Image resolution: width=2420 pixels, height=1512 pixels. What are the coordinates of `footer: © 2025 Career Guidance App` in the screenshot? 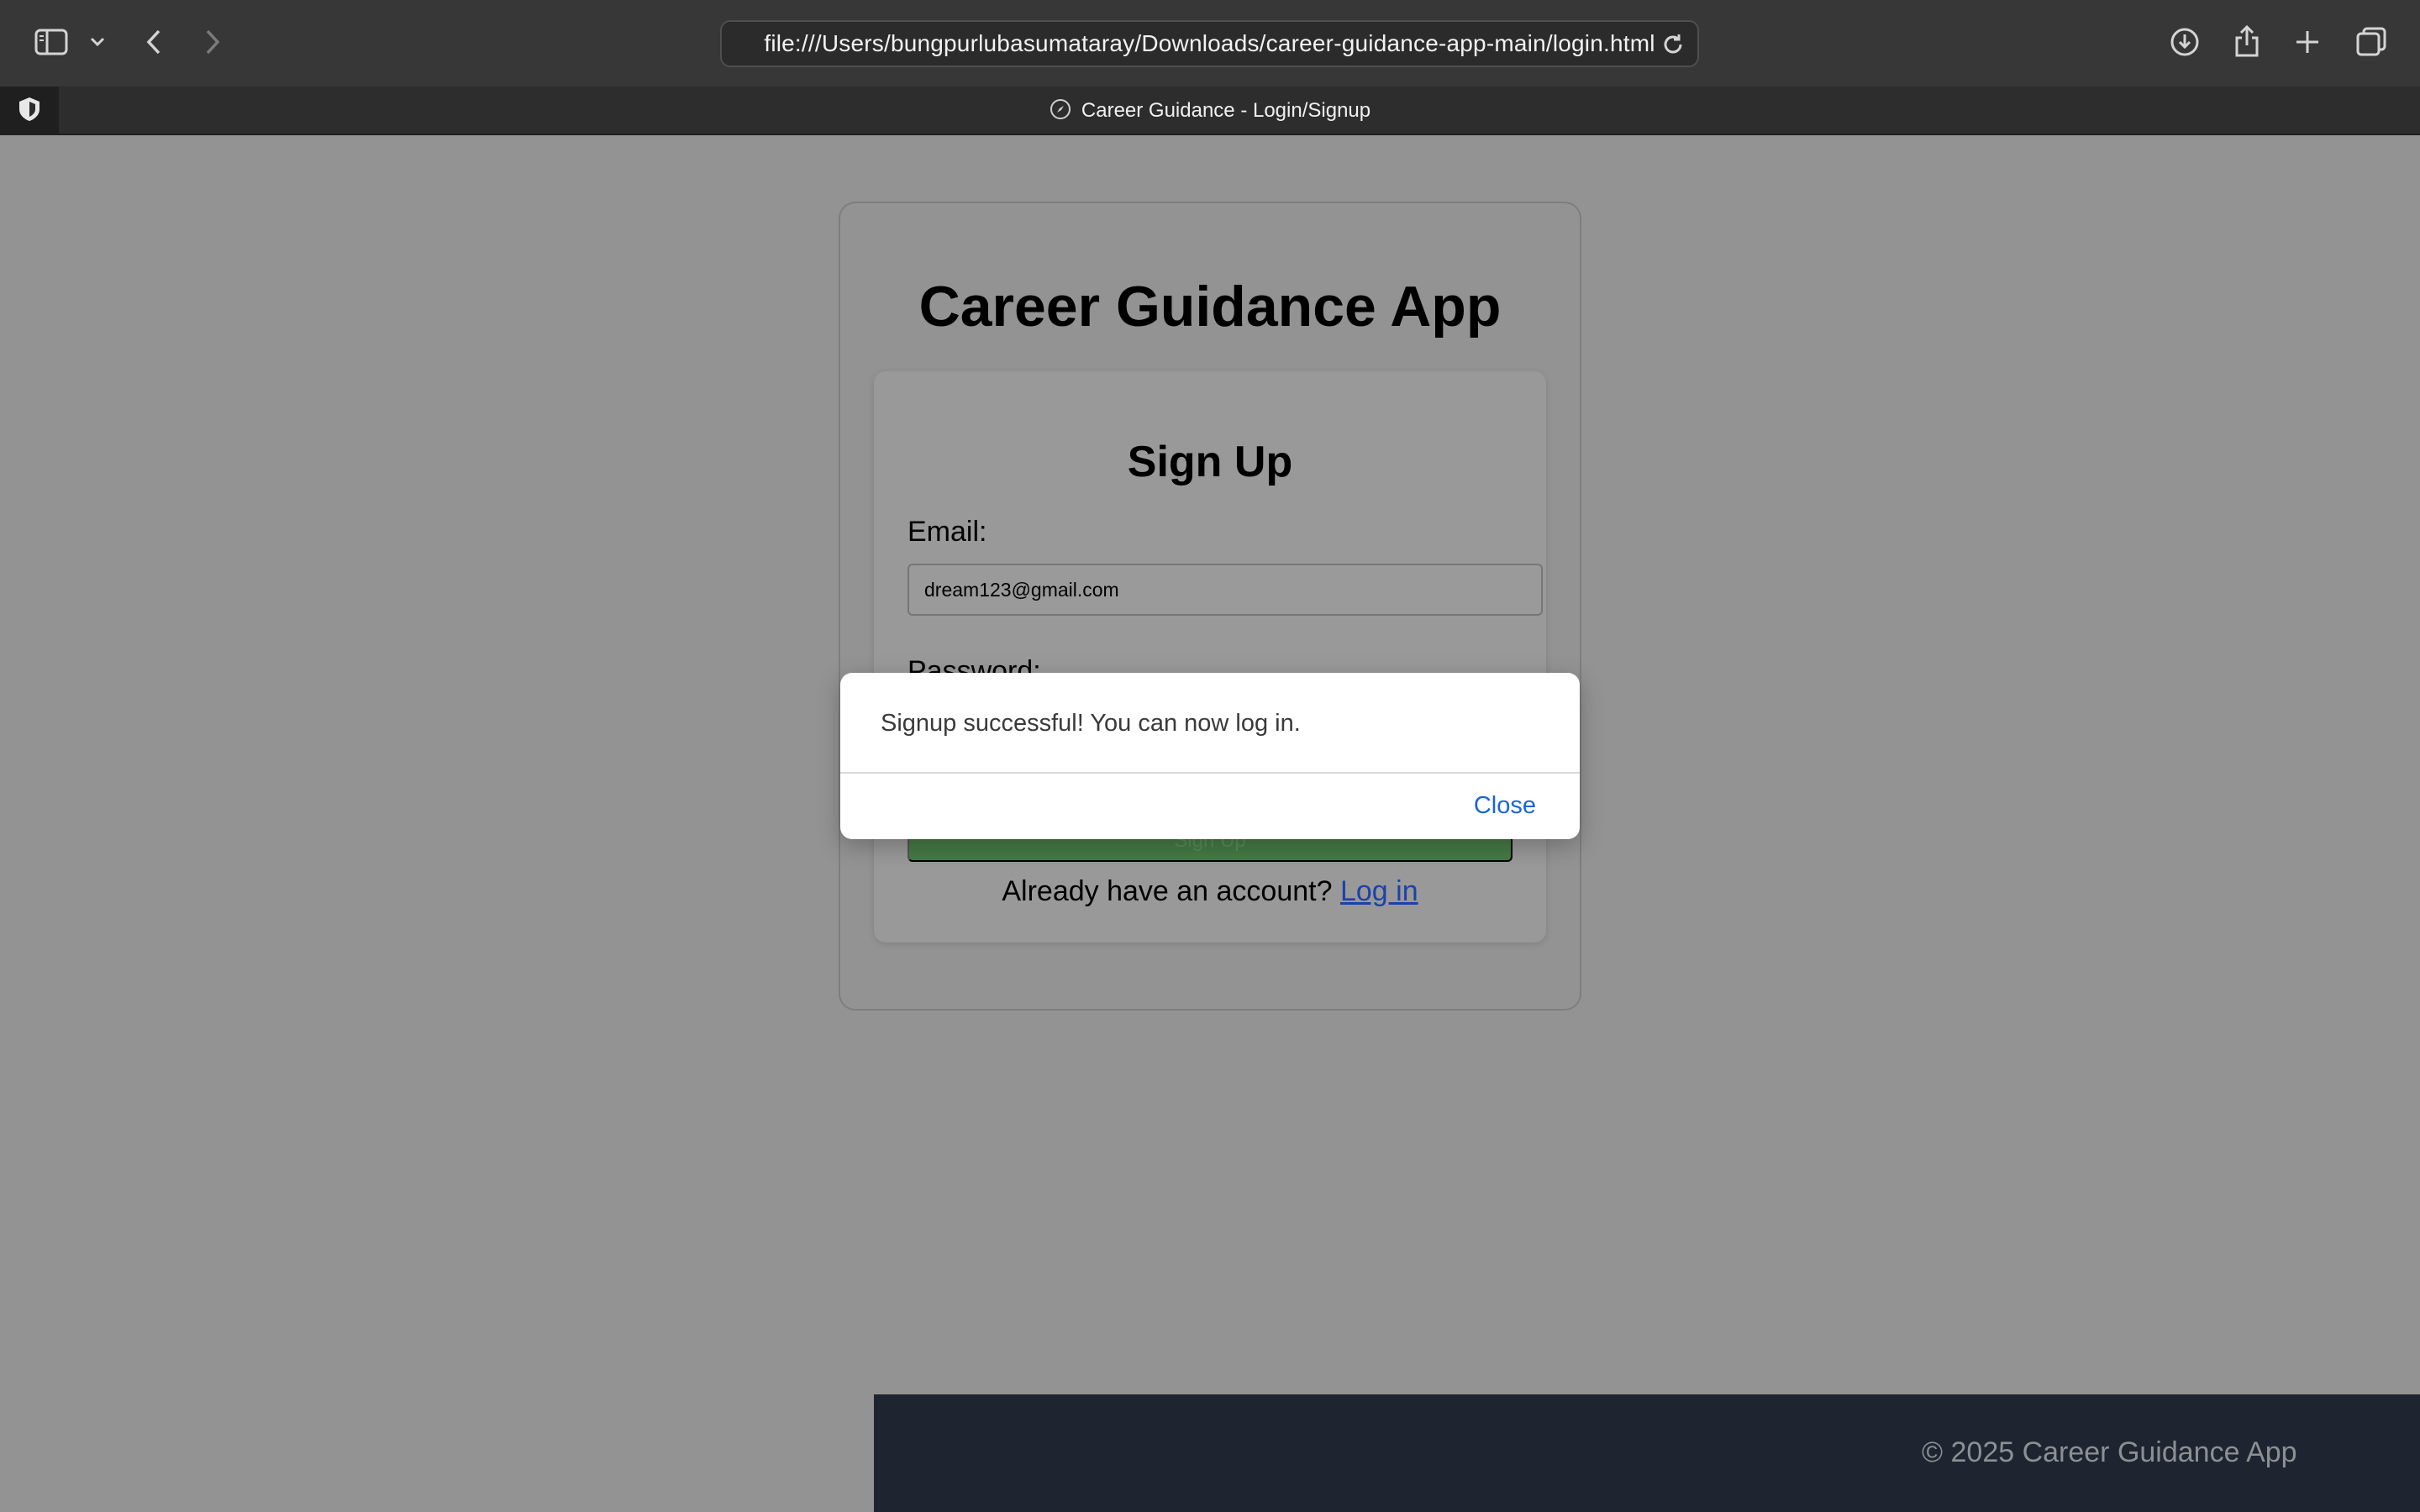 It's located at (1647, 1453).